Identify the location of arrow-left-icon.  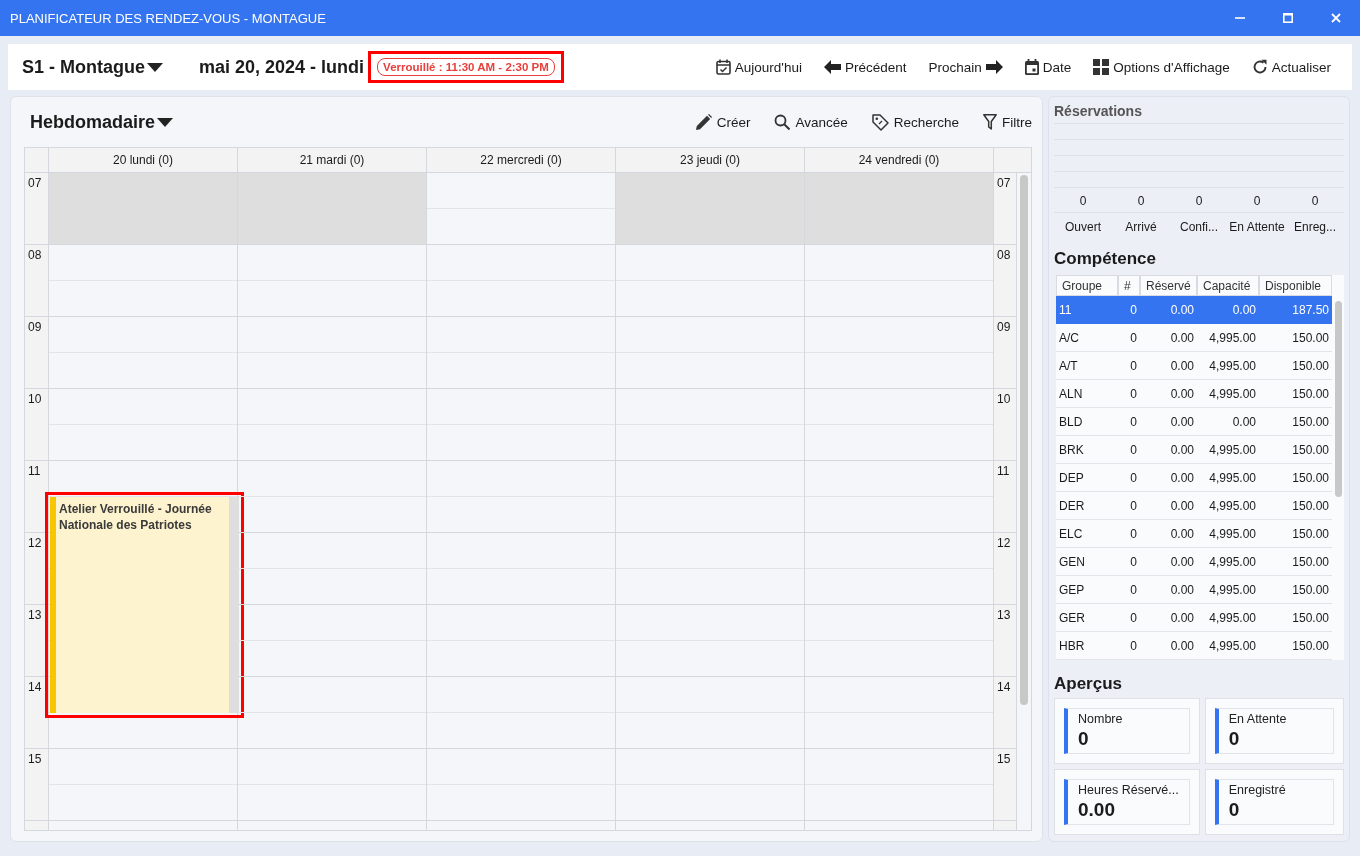
(832, 67).